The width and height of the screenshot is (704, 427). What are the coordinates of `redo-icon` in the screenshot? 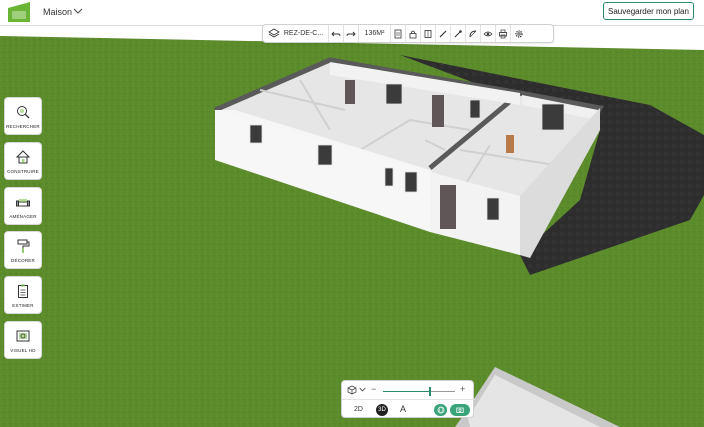 It's located at (351, 33).